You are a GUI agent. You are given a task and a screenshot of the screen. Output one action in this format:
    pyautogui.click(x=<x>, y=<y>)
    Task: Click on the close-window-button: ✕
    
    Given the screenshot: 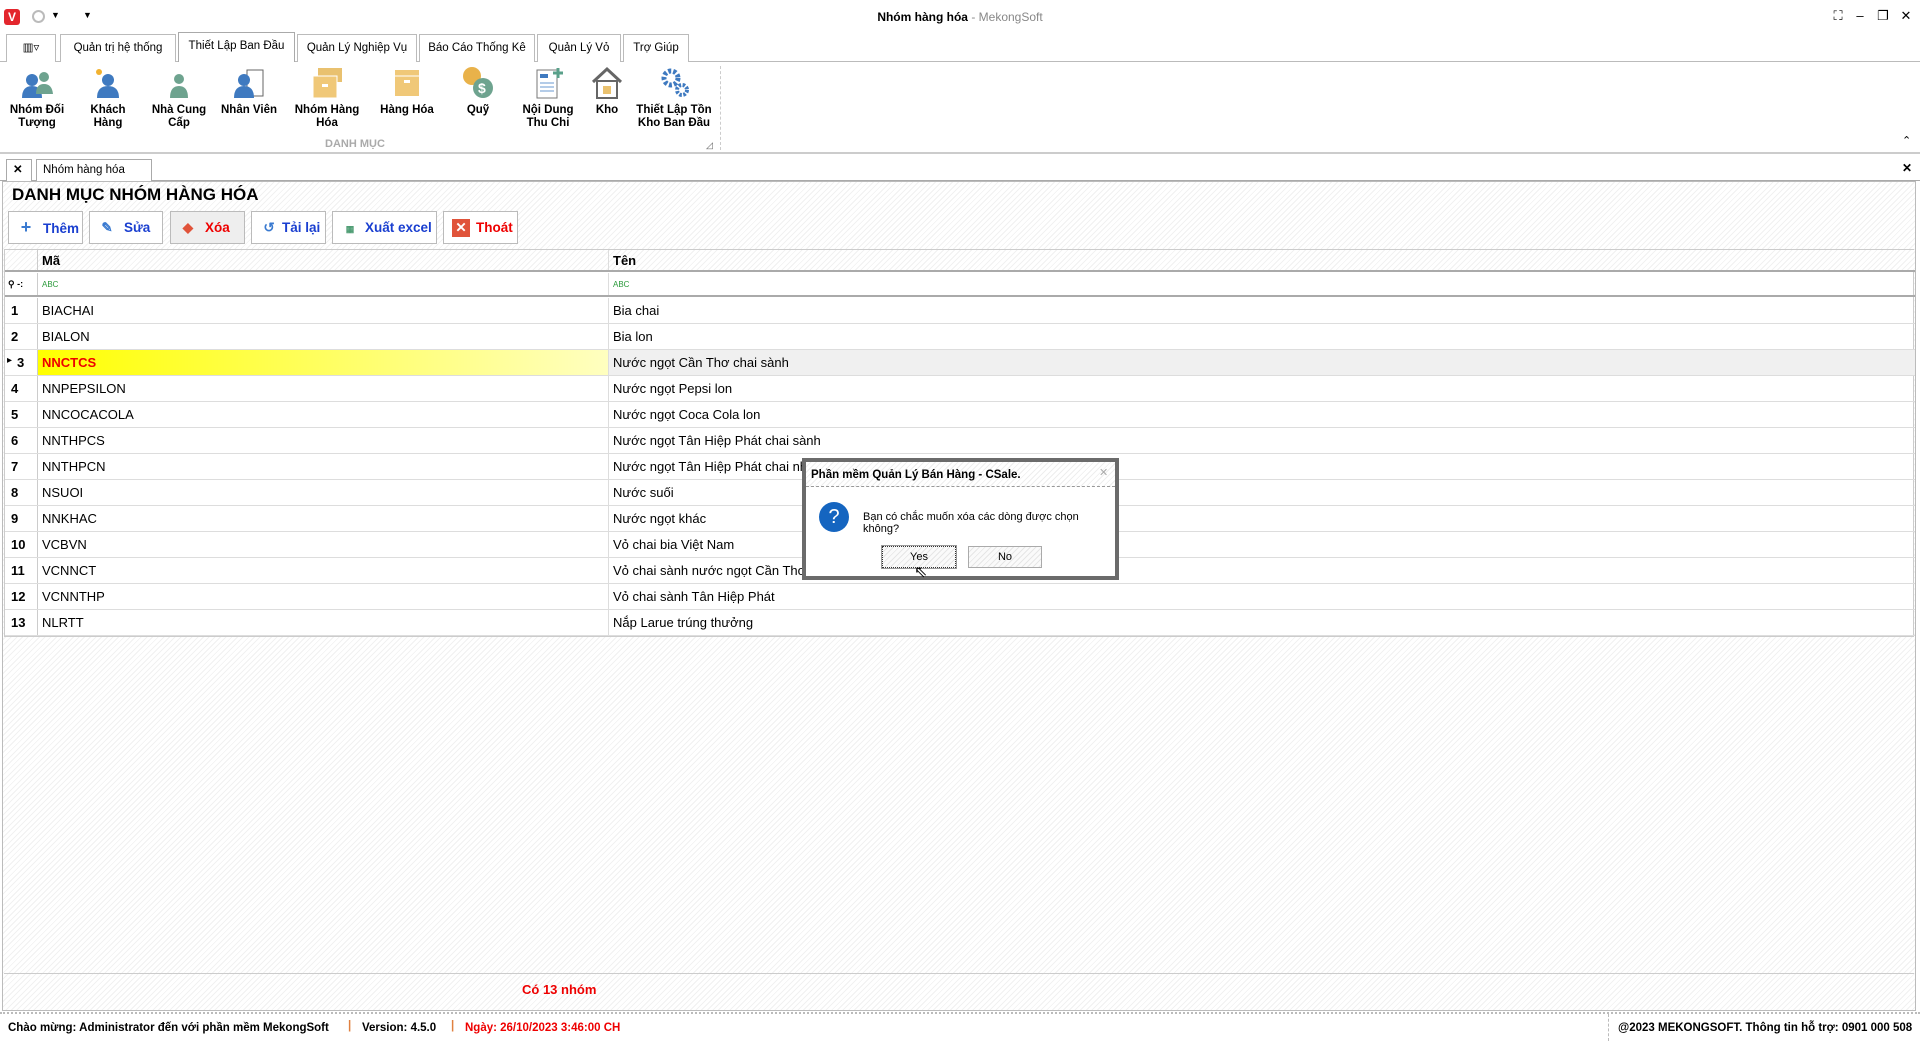 What is the action you would take?
    pyautogui.click(x=1906, y=16)
    